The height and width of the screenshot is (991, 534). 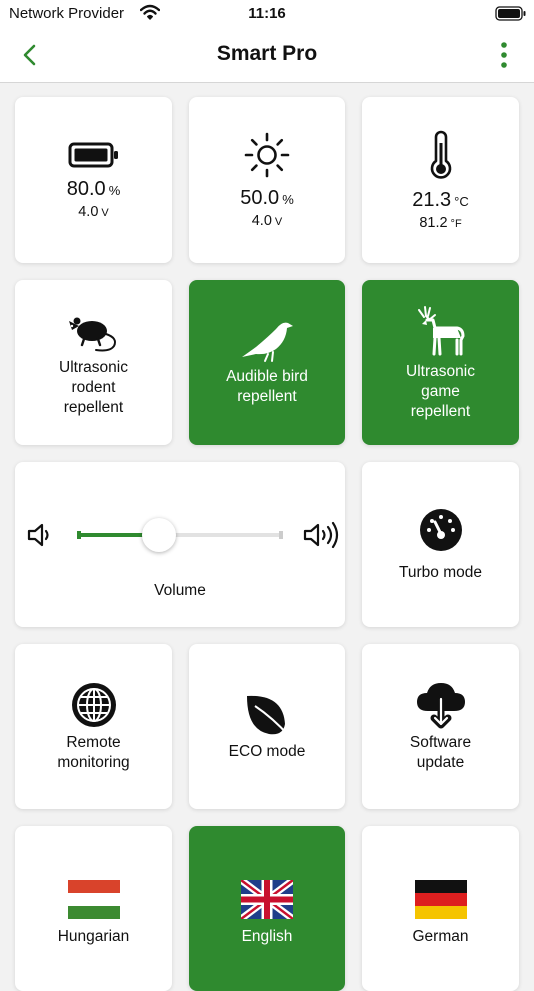 I want to click on rodent-repellent-tile: Ultrasonic rodent repellent, so click(x=93, y=362).